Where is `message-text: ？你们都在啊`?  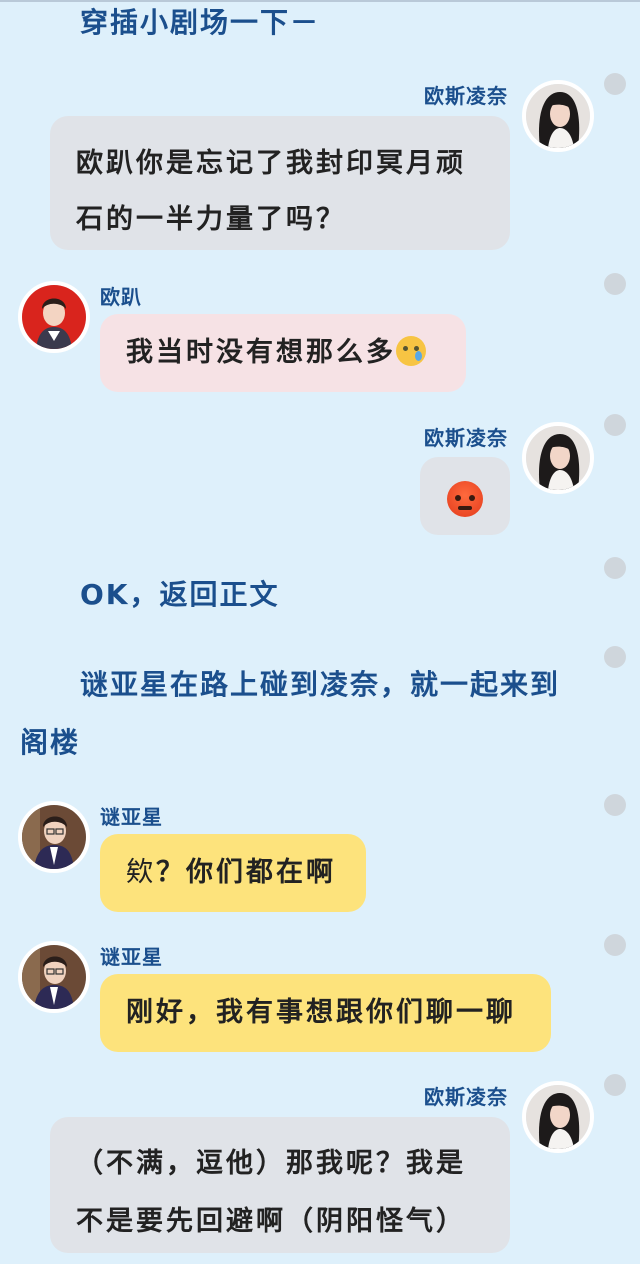
message-text: ？你们都在啊 is located at coordinates (246, 872).